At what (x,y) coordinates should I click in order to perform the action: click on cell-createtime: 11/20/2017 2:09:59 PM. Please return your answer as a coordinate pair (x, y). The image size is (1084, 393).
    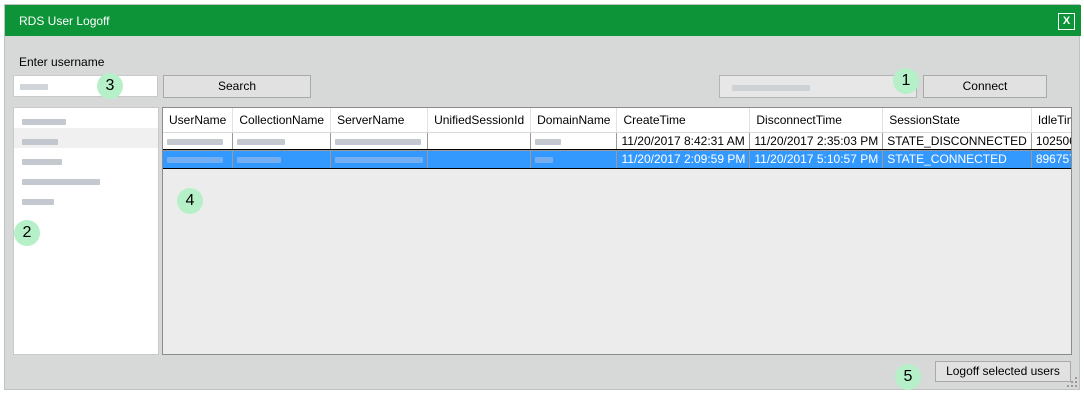
    Looking at the image, I should click on (683, 159).